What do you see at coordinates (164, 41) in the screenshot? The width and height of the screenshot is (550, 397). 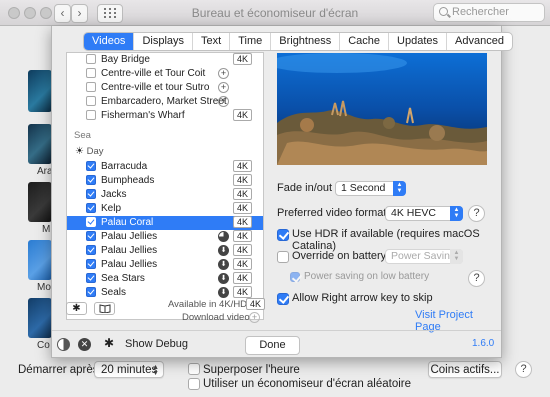 I see `tab-displays: Displays` at bounding box center [164, 41].